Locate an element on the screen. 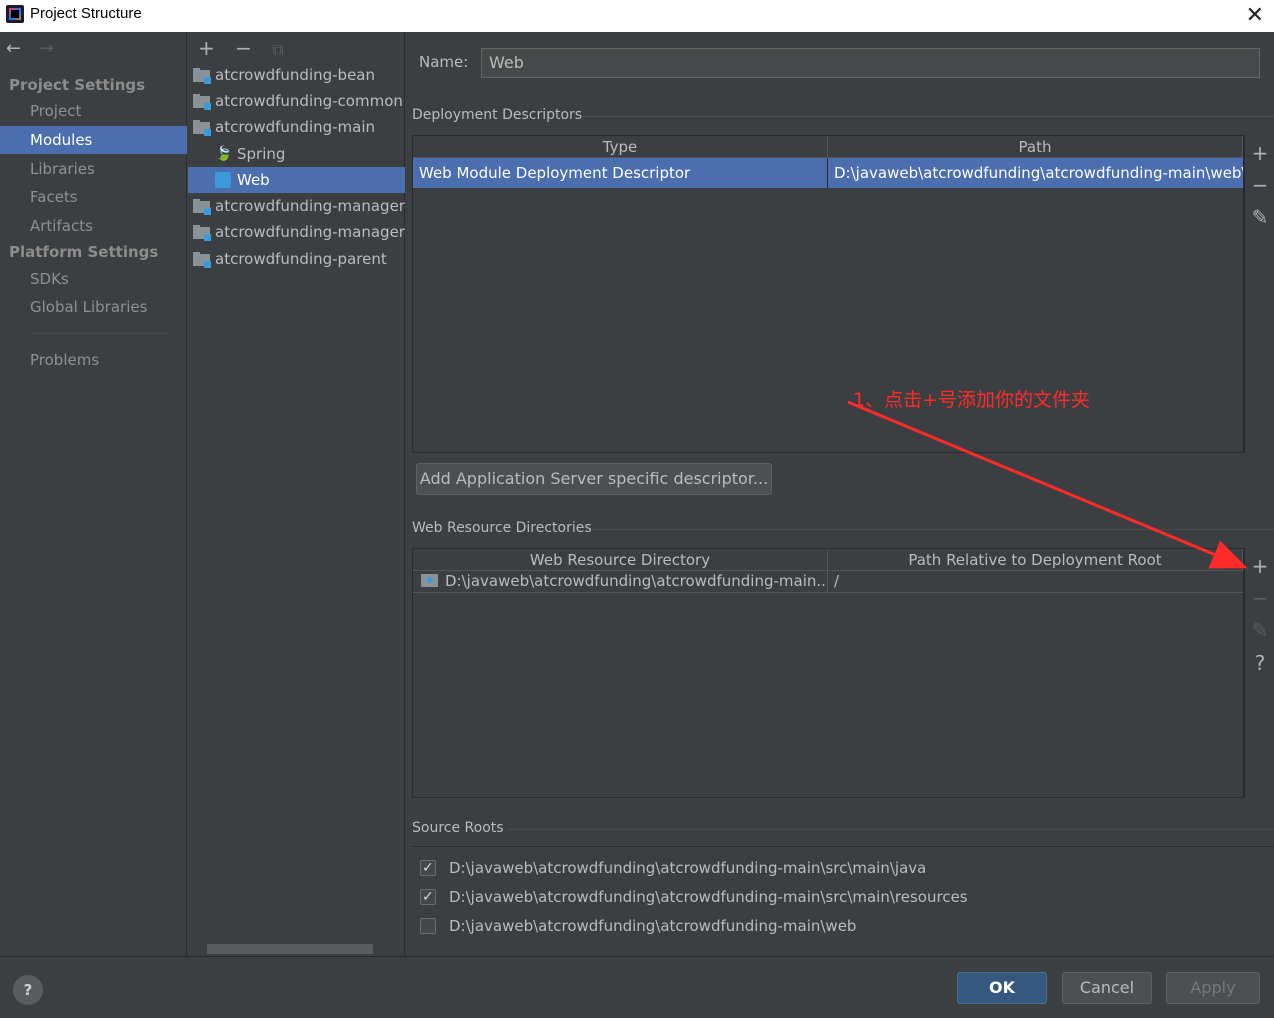  column-header-type: Type is located at coordinates (620, 147).